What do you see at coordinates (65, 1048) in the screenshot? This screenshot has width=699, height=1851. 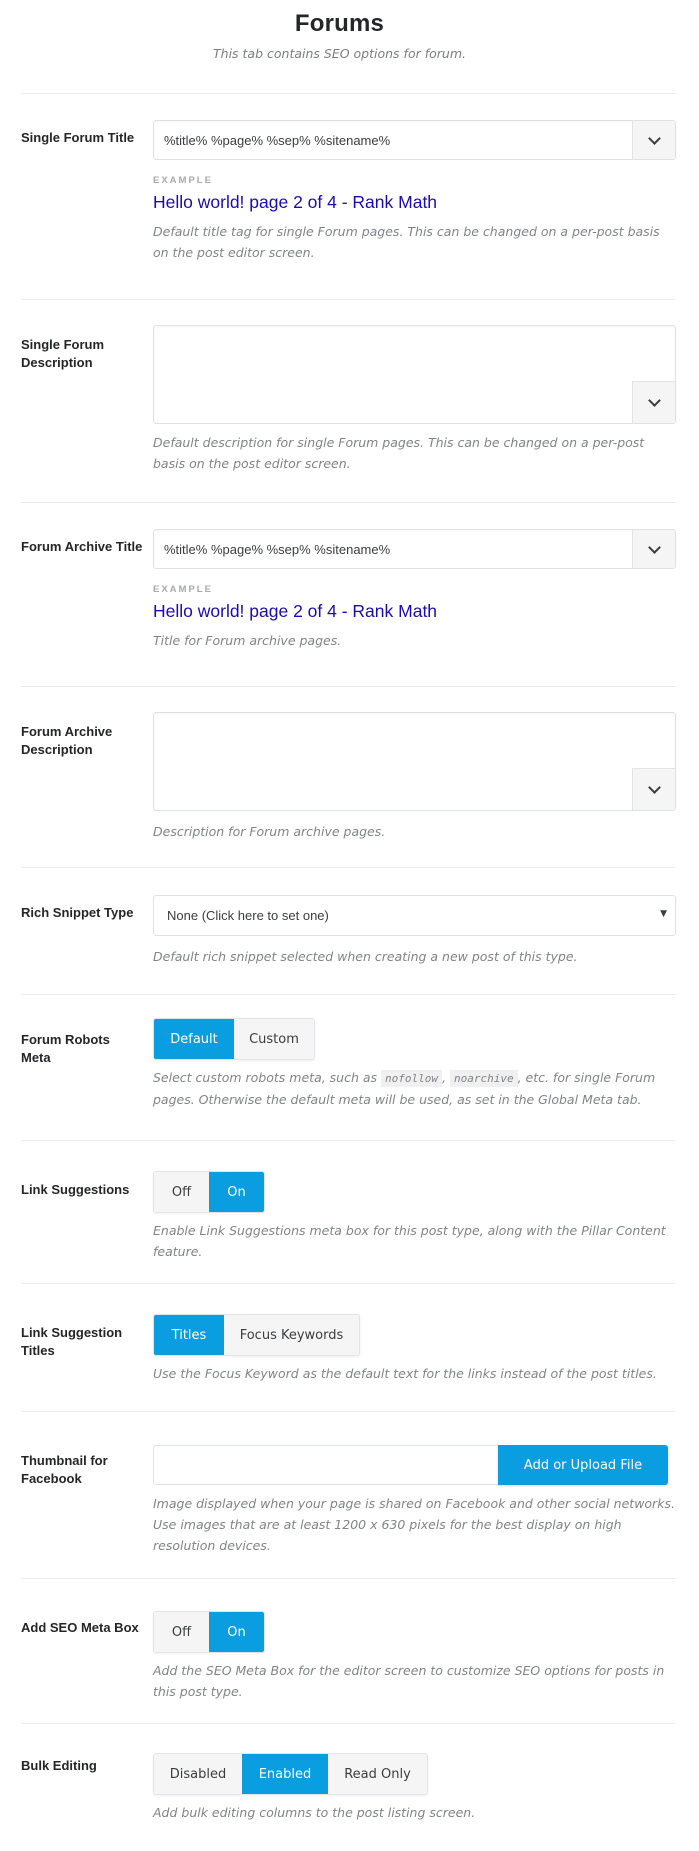 I see `field-label: Forum Robots Meta` at bounding box center [65, 1048].